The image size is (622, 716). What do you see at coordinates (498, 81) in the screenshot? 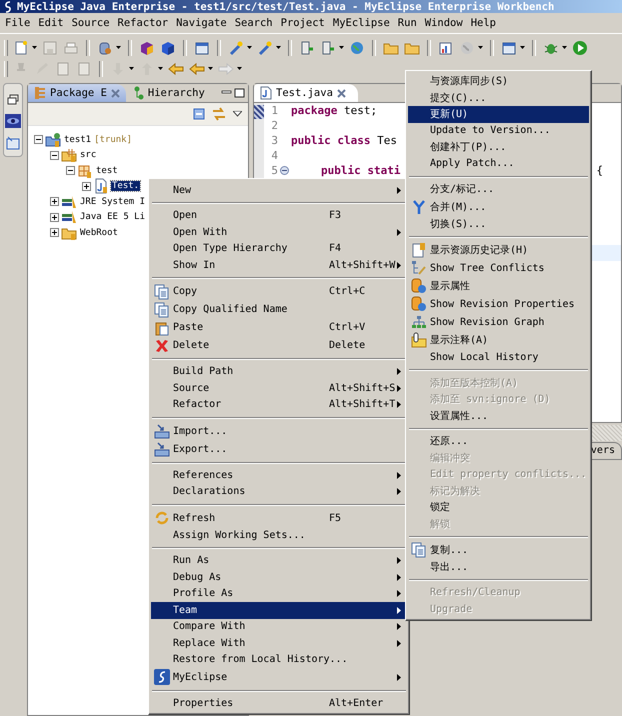
I see `menu-item: 与资源库同步(S)` at bounding box center [498, 81].